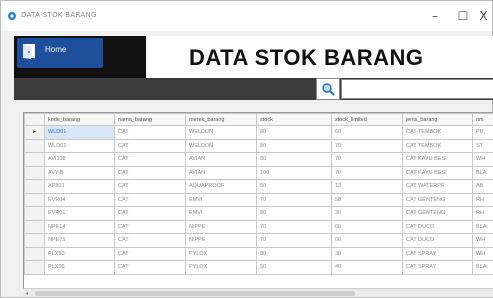  Describe the element at coordinates (294, 172) in the screenshot. I see `table-cell: 100` at that location.